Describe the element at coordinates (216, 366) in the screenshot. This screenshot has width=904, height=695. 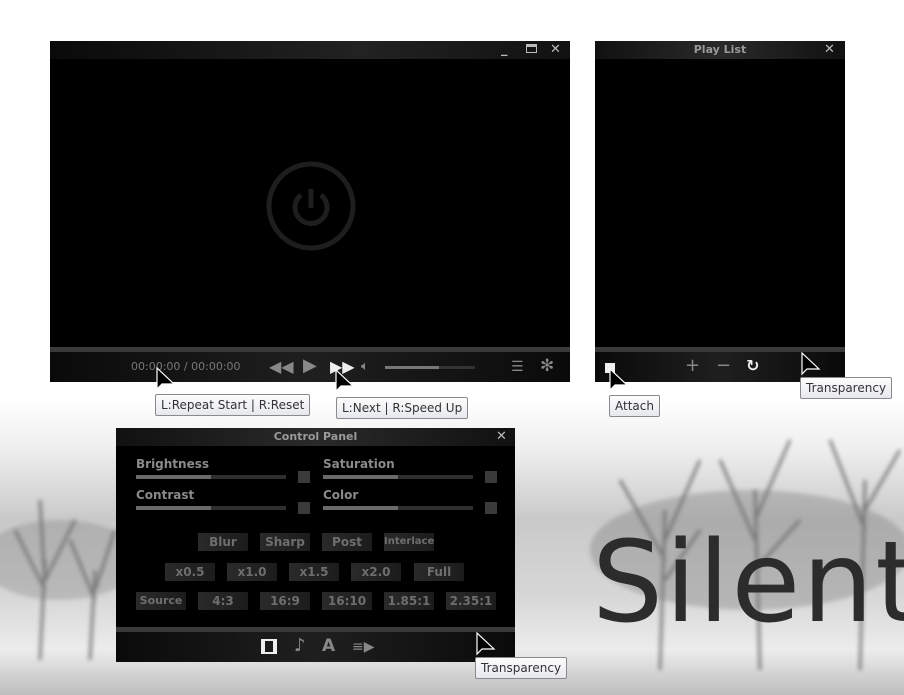
I see `time-total: 00:00:00` at that location.